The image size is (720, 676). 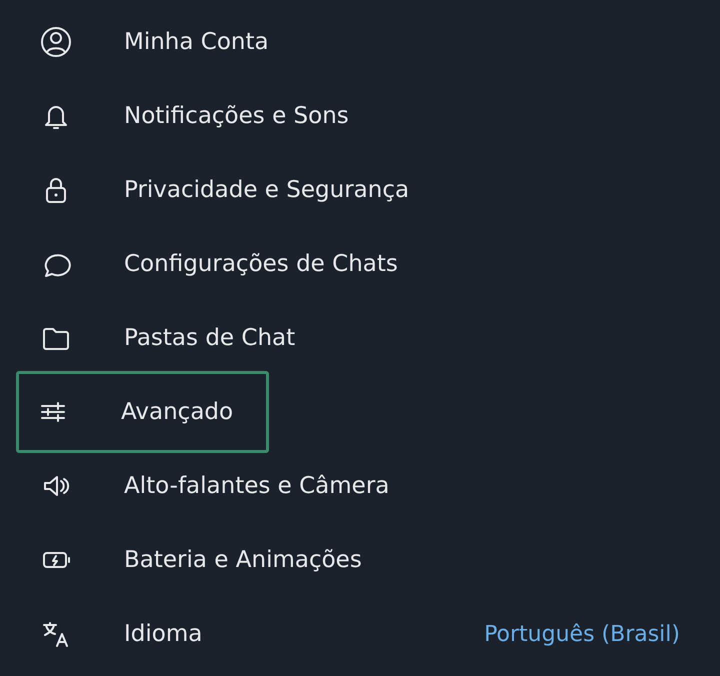 What do you see at coordinates (111, 634) in the screenshot?
I see `menu-item: Idioma` at bounding box center [111, 634].